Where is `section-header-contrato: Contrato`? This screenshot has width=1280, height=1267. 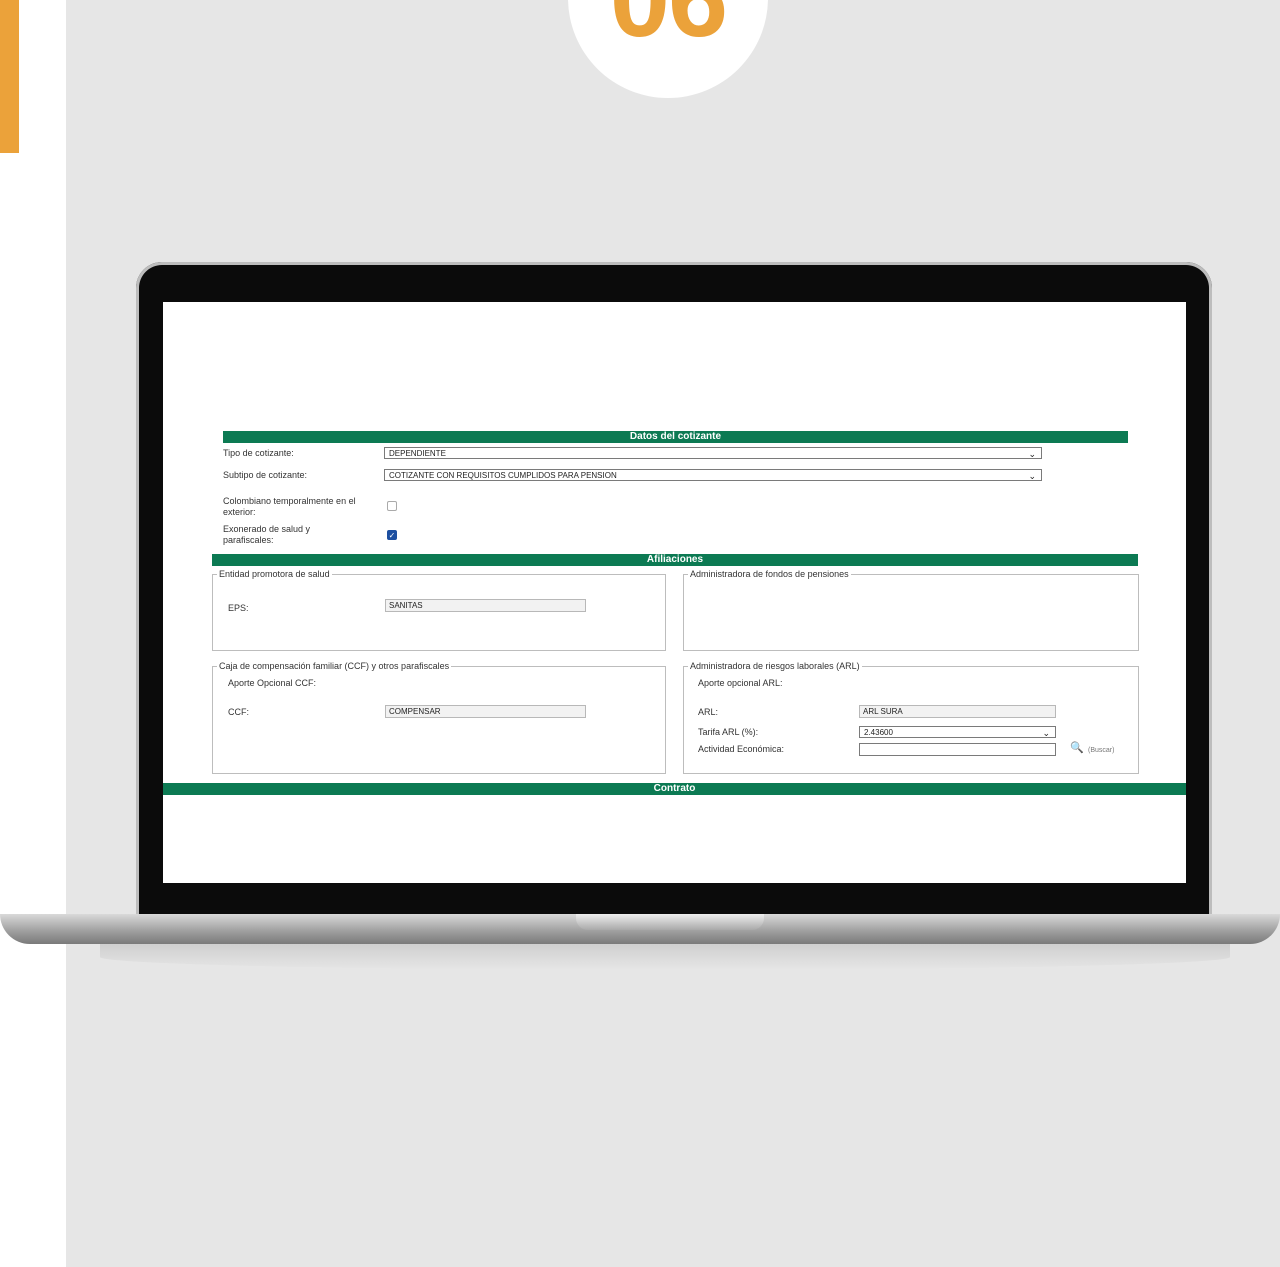 section-header-contrato: Contrato is located at coordinates (674, 789).